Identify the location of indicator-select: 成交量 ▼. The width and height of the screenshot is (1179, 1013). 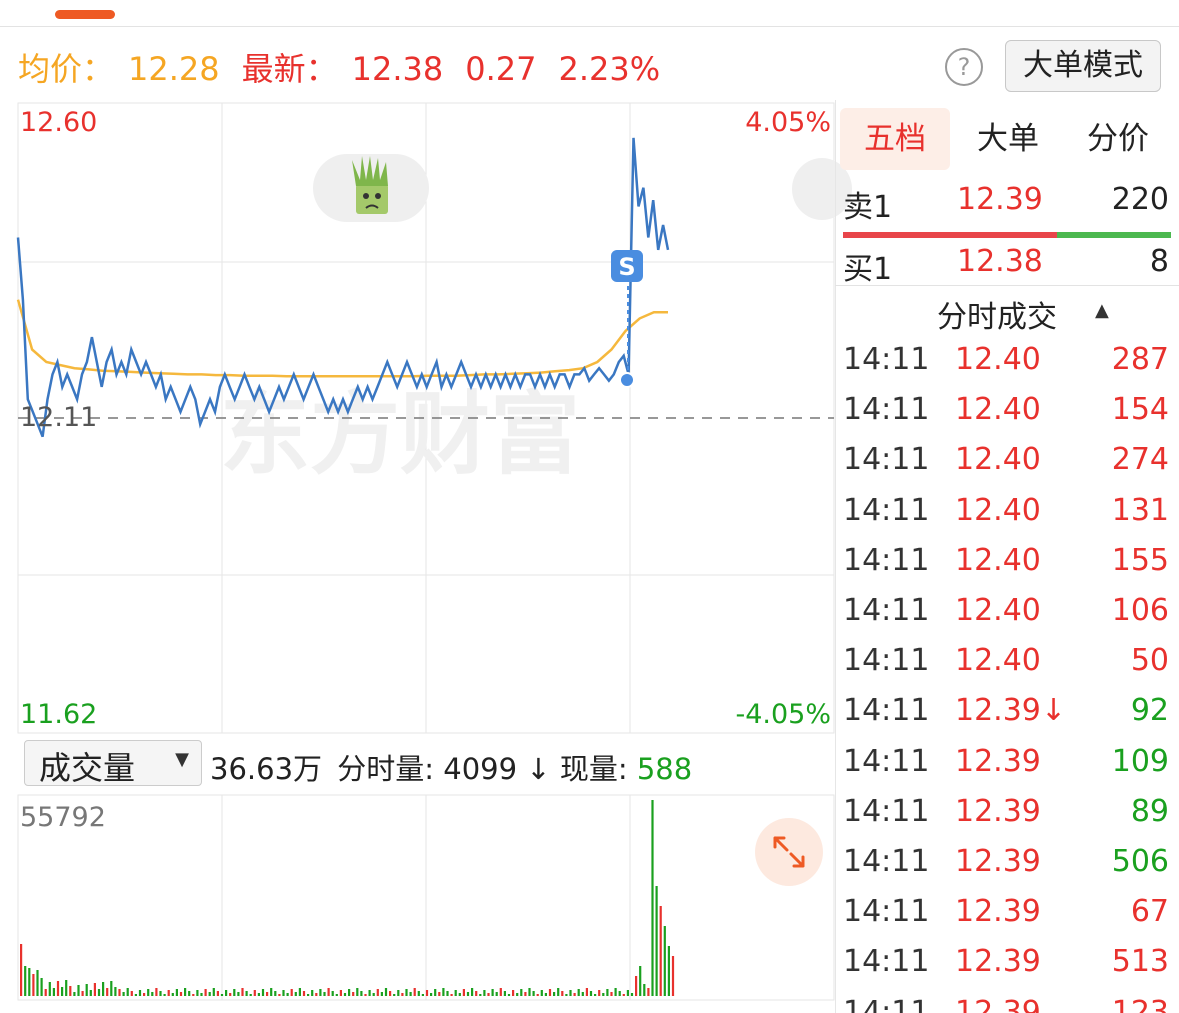
(113, 763).